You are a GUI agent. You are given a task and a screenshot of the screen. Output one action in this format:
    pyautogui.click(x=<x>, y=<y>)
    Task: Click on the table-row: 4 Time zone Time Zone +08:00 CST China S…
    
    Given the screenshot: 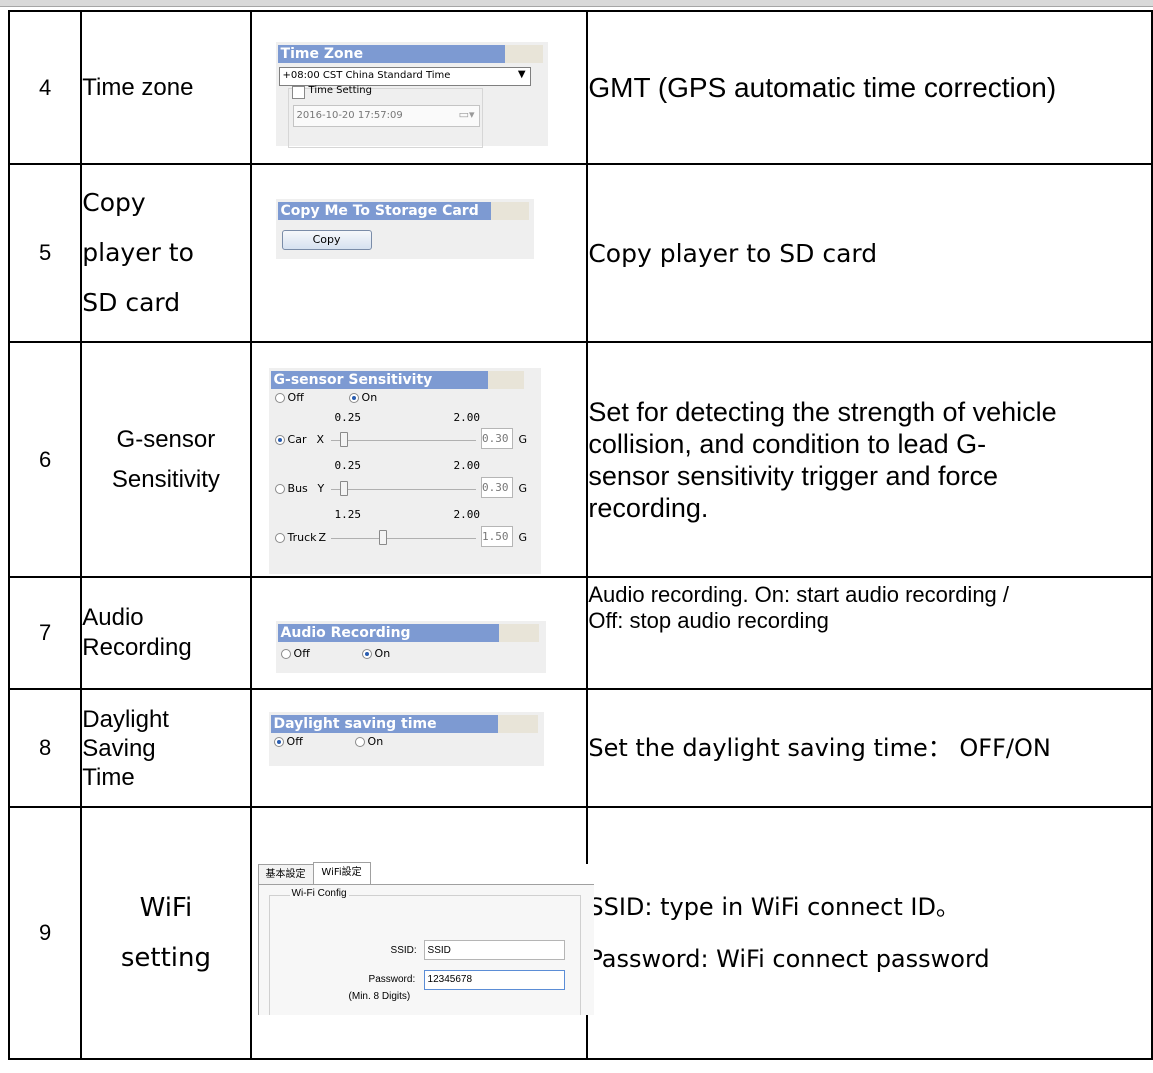 What is the action you would take?
    pyautogui.click(x=580, y=87)
    